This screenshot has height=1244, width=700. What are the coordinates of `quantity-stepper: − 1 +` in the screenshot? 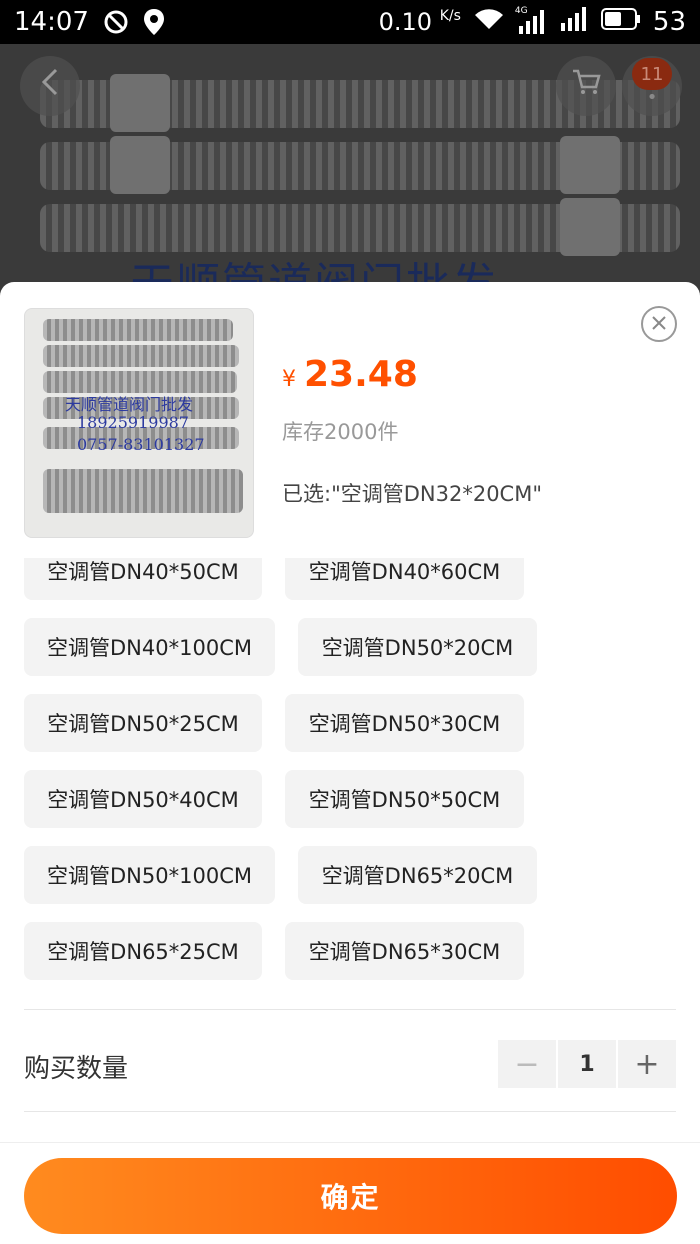 It's located at (588, 1064).